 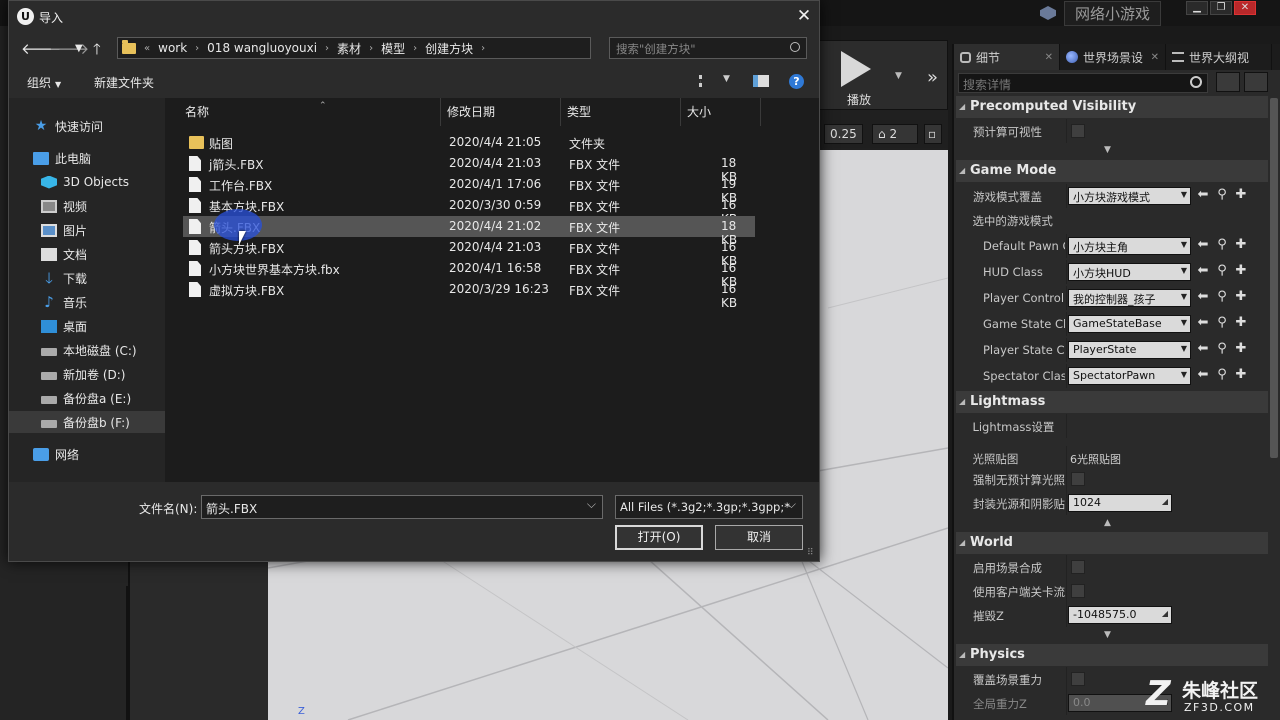 What do you see at coordinates (87, 454) in the screenshot?
I see `nav-item: 网络` at bounding box center [87, 454].